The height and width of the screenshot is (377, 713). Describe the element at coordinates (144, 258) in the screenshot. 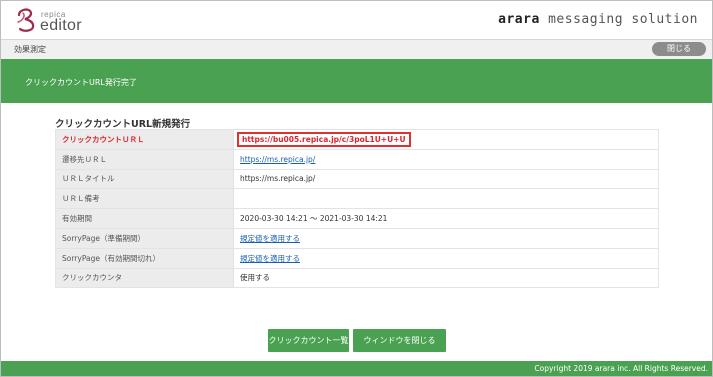

I see `row-label: SorryPage（有効期間切れ）` at that location.